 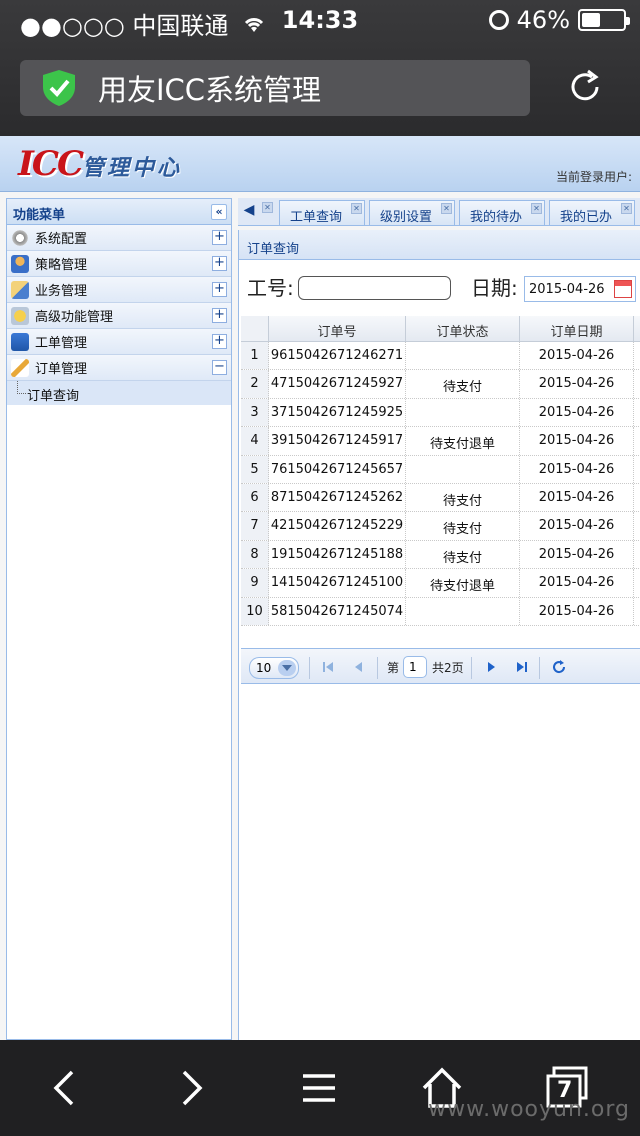 What do you see at coordinates (255, 554) in the screenshot?
I see `row-number: 8` at bounding box center [255, 554].